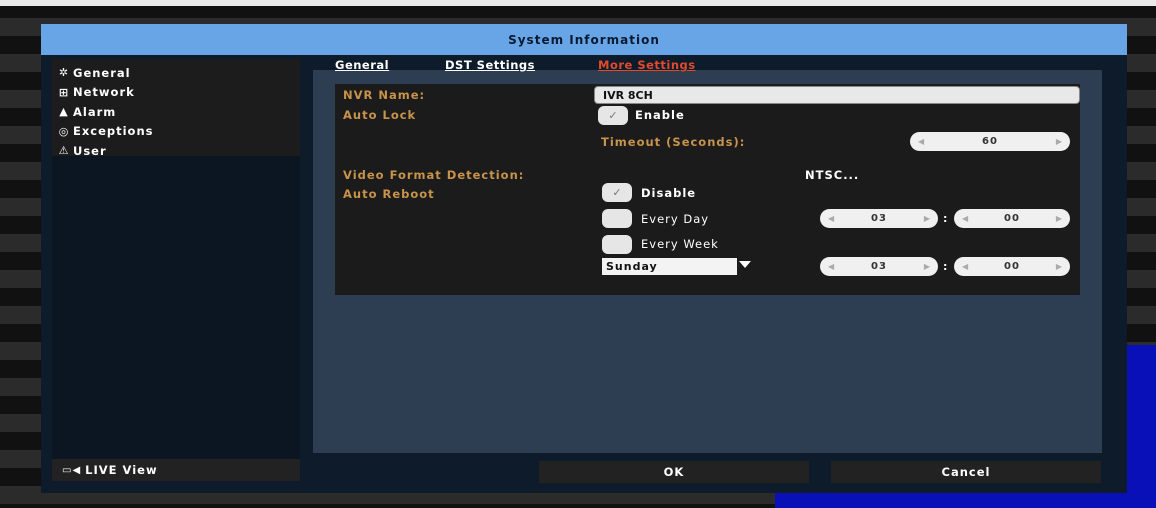 Image resolution: width=1156 pixels, height=508 pixels. Describe the element at coordinates (837, 95) in the screenshot. I see `nvr-name-input` at that location.